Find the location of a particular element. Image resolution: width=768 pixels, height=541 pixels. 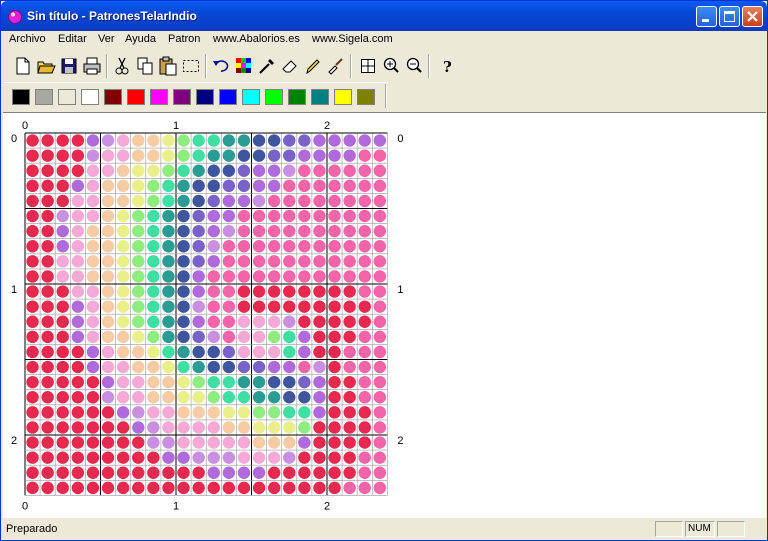

new-button is located at coordinates (23, 66).